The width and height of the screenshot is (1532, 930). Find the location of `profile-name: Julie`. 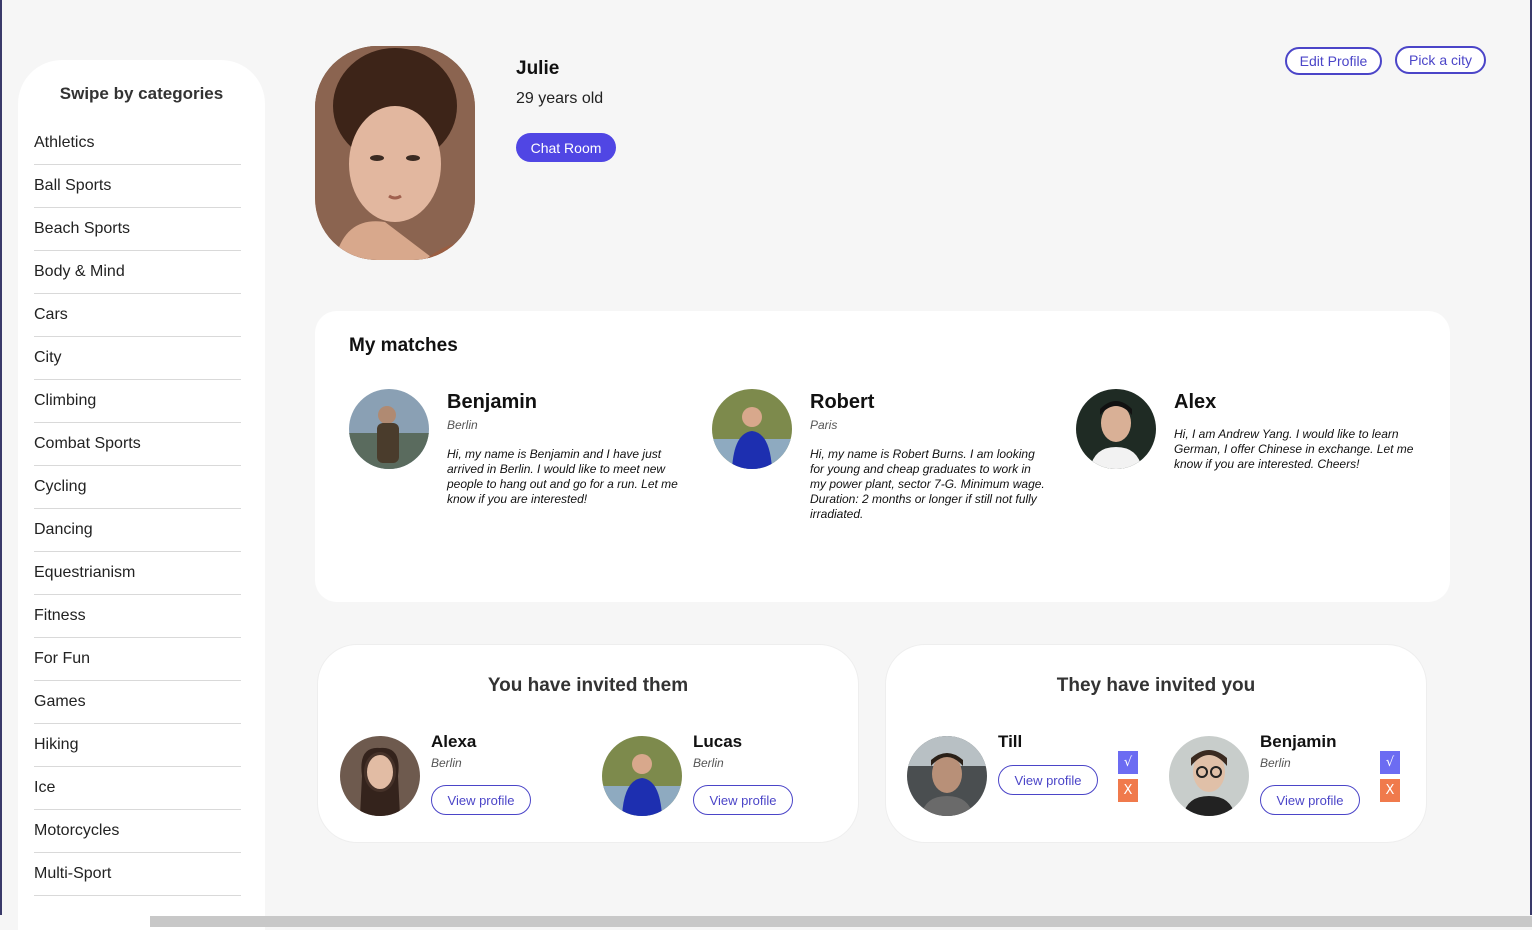

profile-name: Julie is located at coordinates (538, 68).